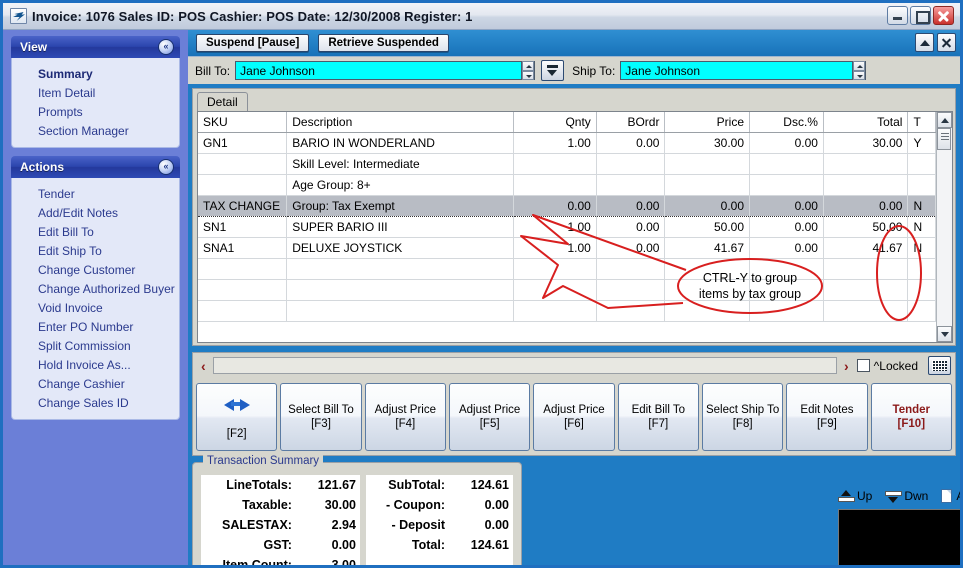  I want to click on move-up-button: Up, so click(855, 496).